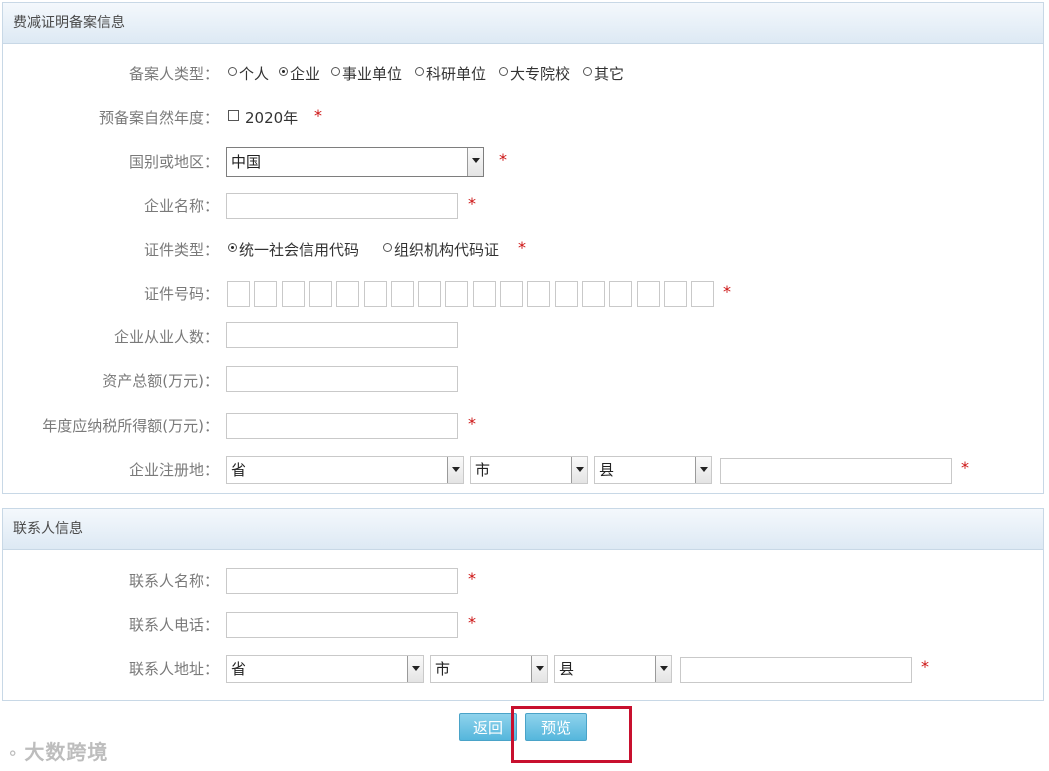 This screenshot has width=1049, height=771. What do you see at coordinates (342, 581) in the screenshot?
I see `contact-name-input` at bounding box center [342, 581].